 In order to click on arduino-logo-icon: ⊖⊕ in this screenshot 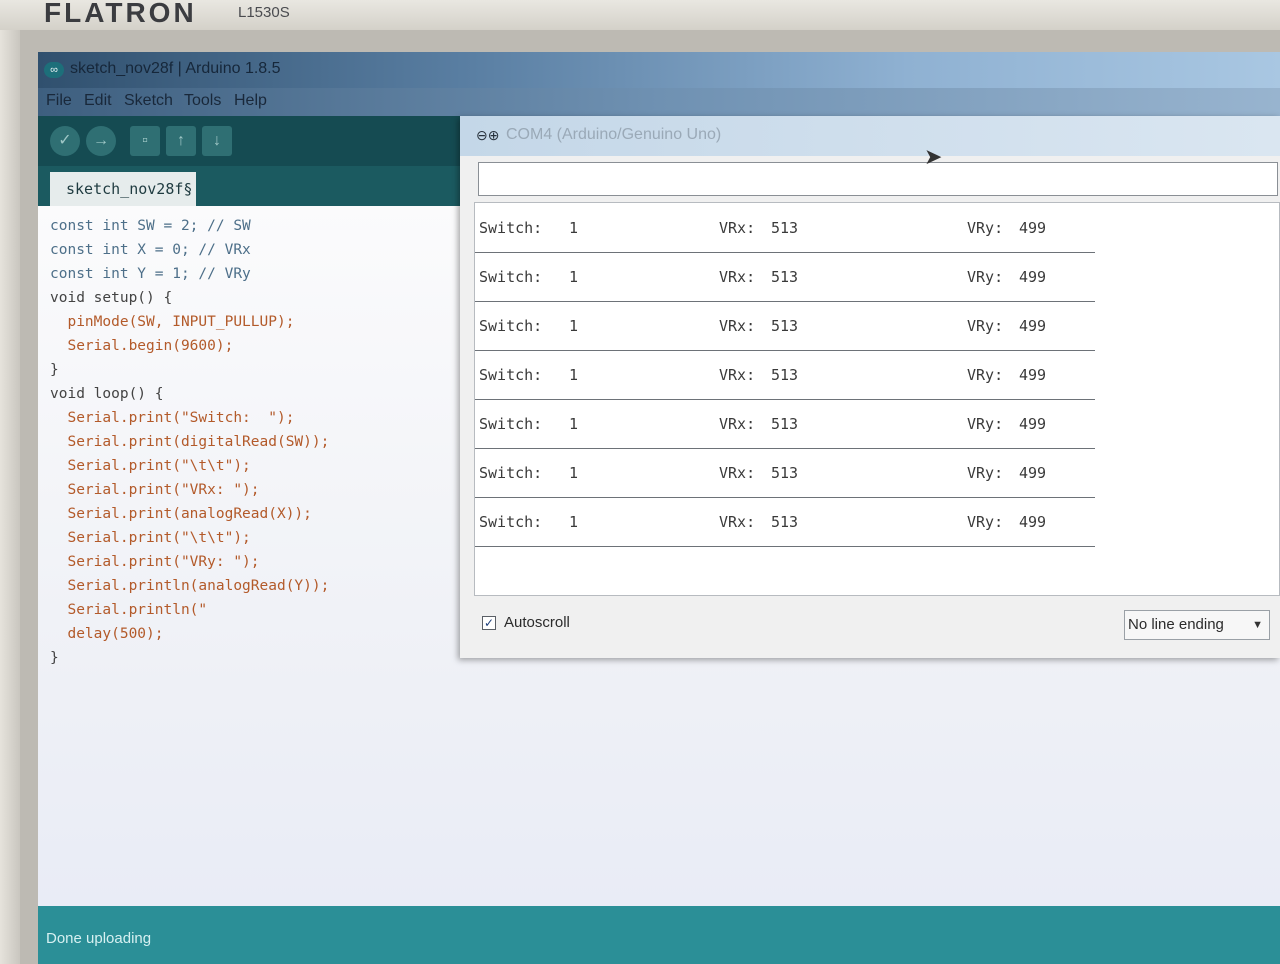, I will do `click(488, 135)`.